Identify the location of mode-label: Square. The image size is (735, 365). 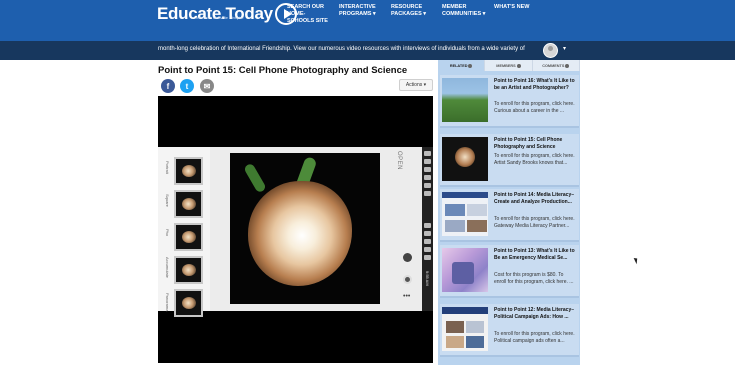
(167, 200).